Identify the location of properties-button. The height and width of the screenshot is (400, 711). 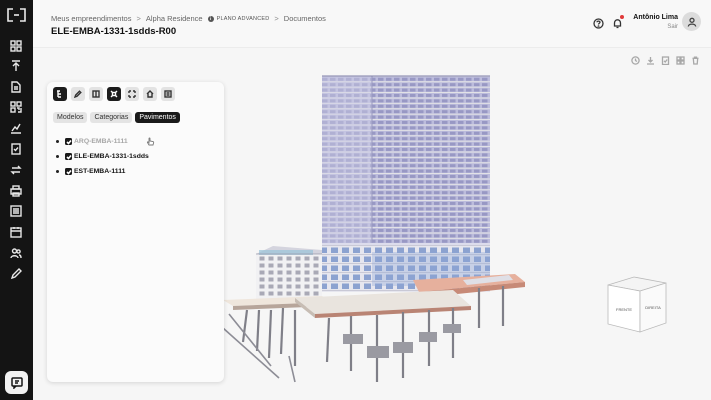
(168, 94).